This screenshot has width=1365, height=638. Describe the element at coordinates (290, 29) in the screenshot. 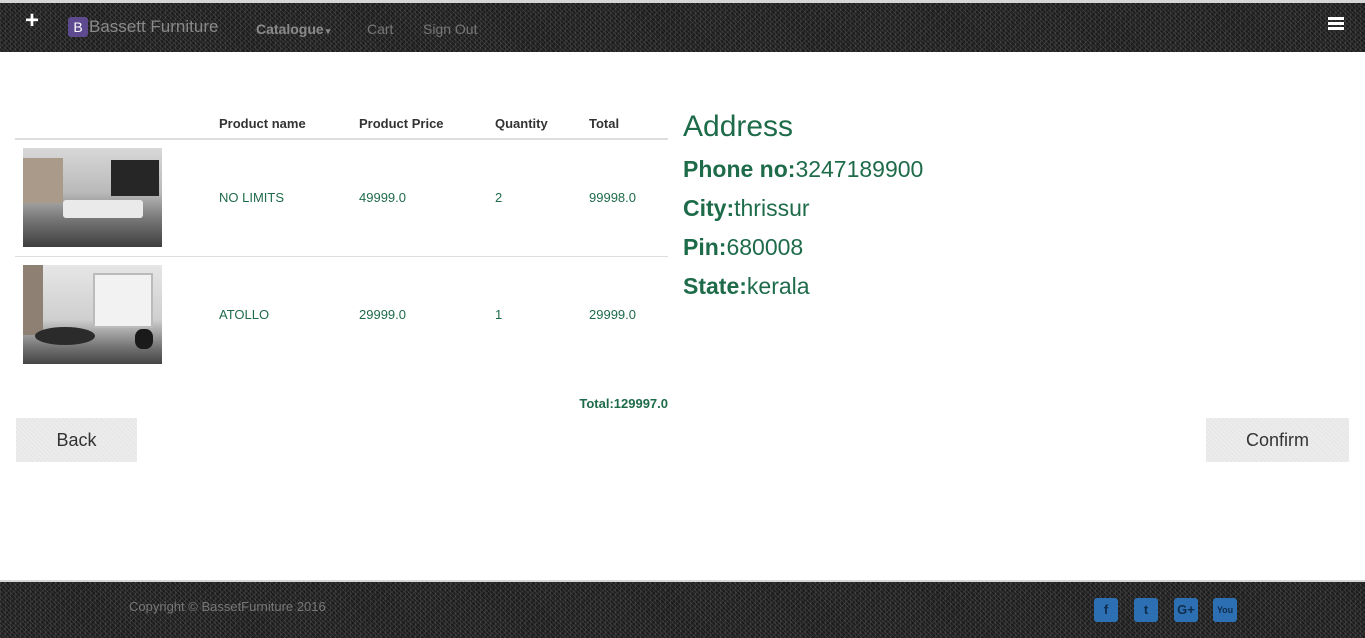

I see `nav-catalogue-label: Catalogue` at that location.